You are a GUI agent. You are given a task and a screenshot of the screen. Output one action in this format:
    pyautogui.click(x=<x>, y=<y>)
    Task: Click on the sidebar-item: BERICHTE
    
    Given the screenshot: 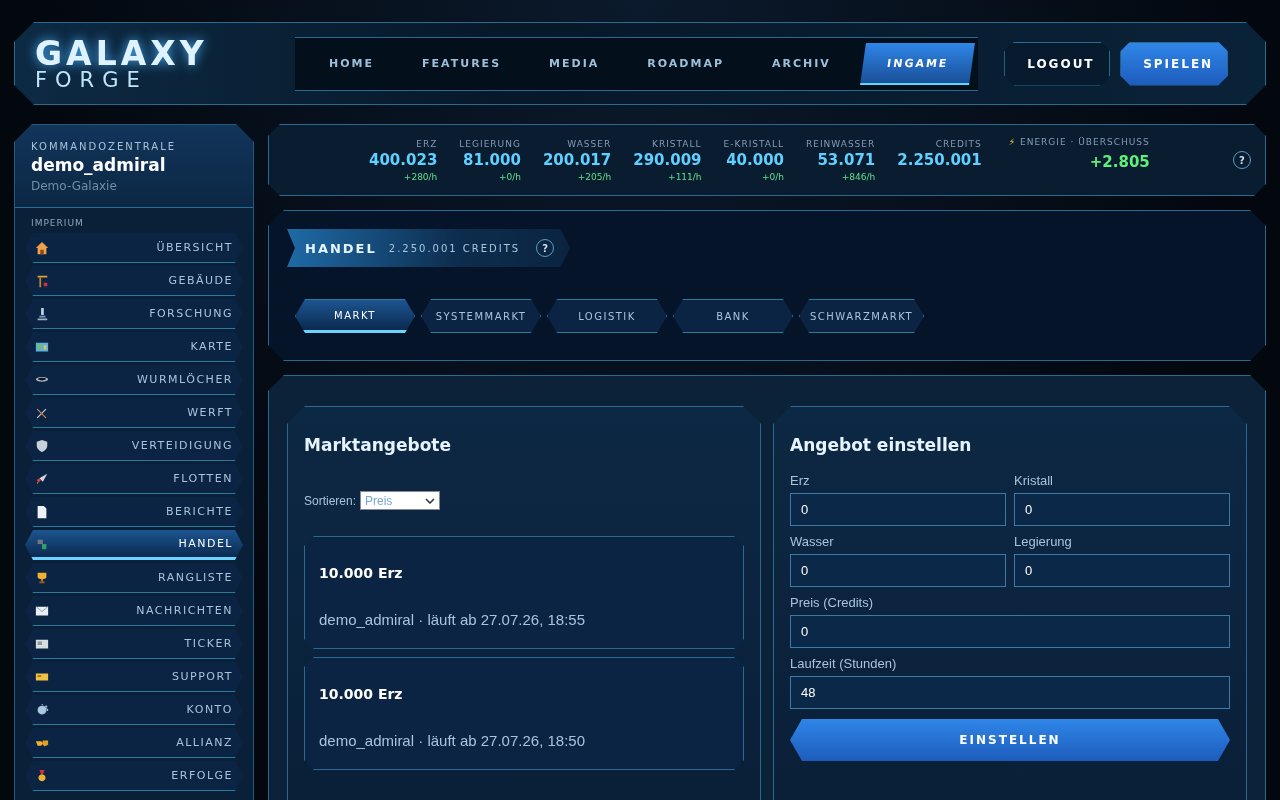 What is the action you would take?
    pyautogui.click(x=134, y=512)
    